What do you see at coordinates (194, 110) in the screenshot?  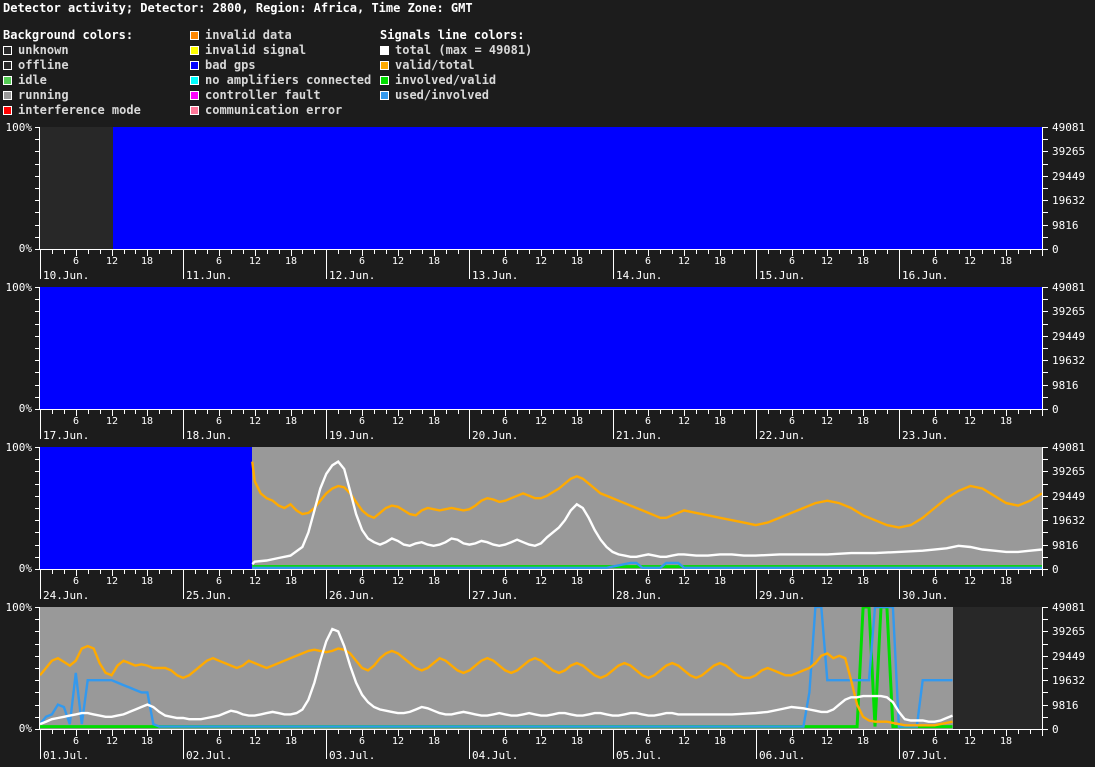 I see `swatch-communication-error-icon` at bounding box center [194, 110].